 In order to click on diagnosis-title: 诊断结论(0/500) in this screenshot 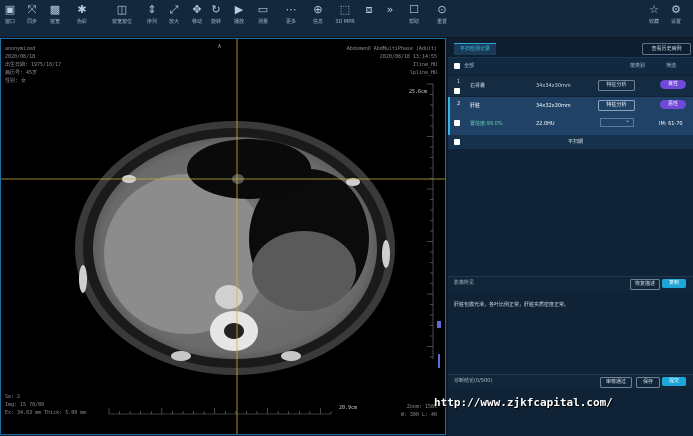, I will do `click(473, 381)`.